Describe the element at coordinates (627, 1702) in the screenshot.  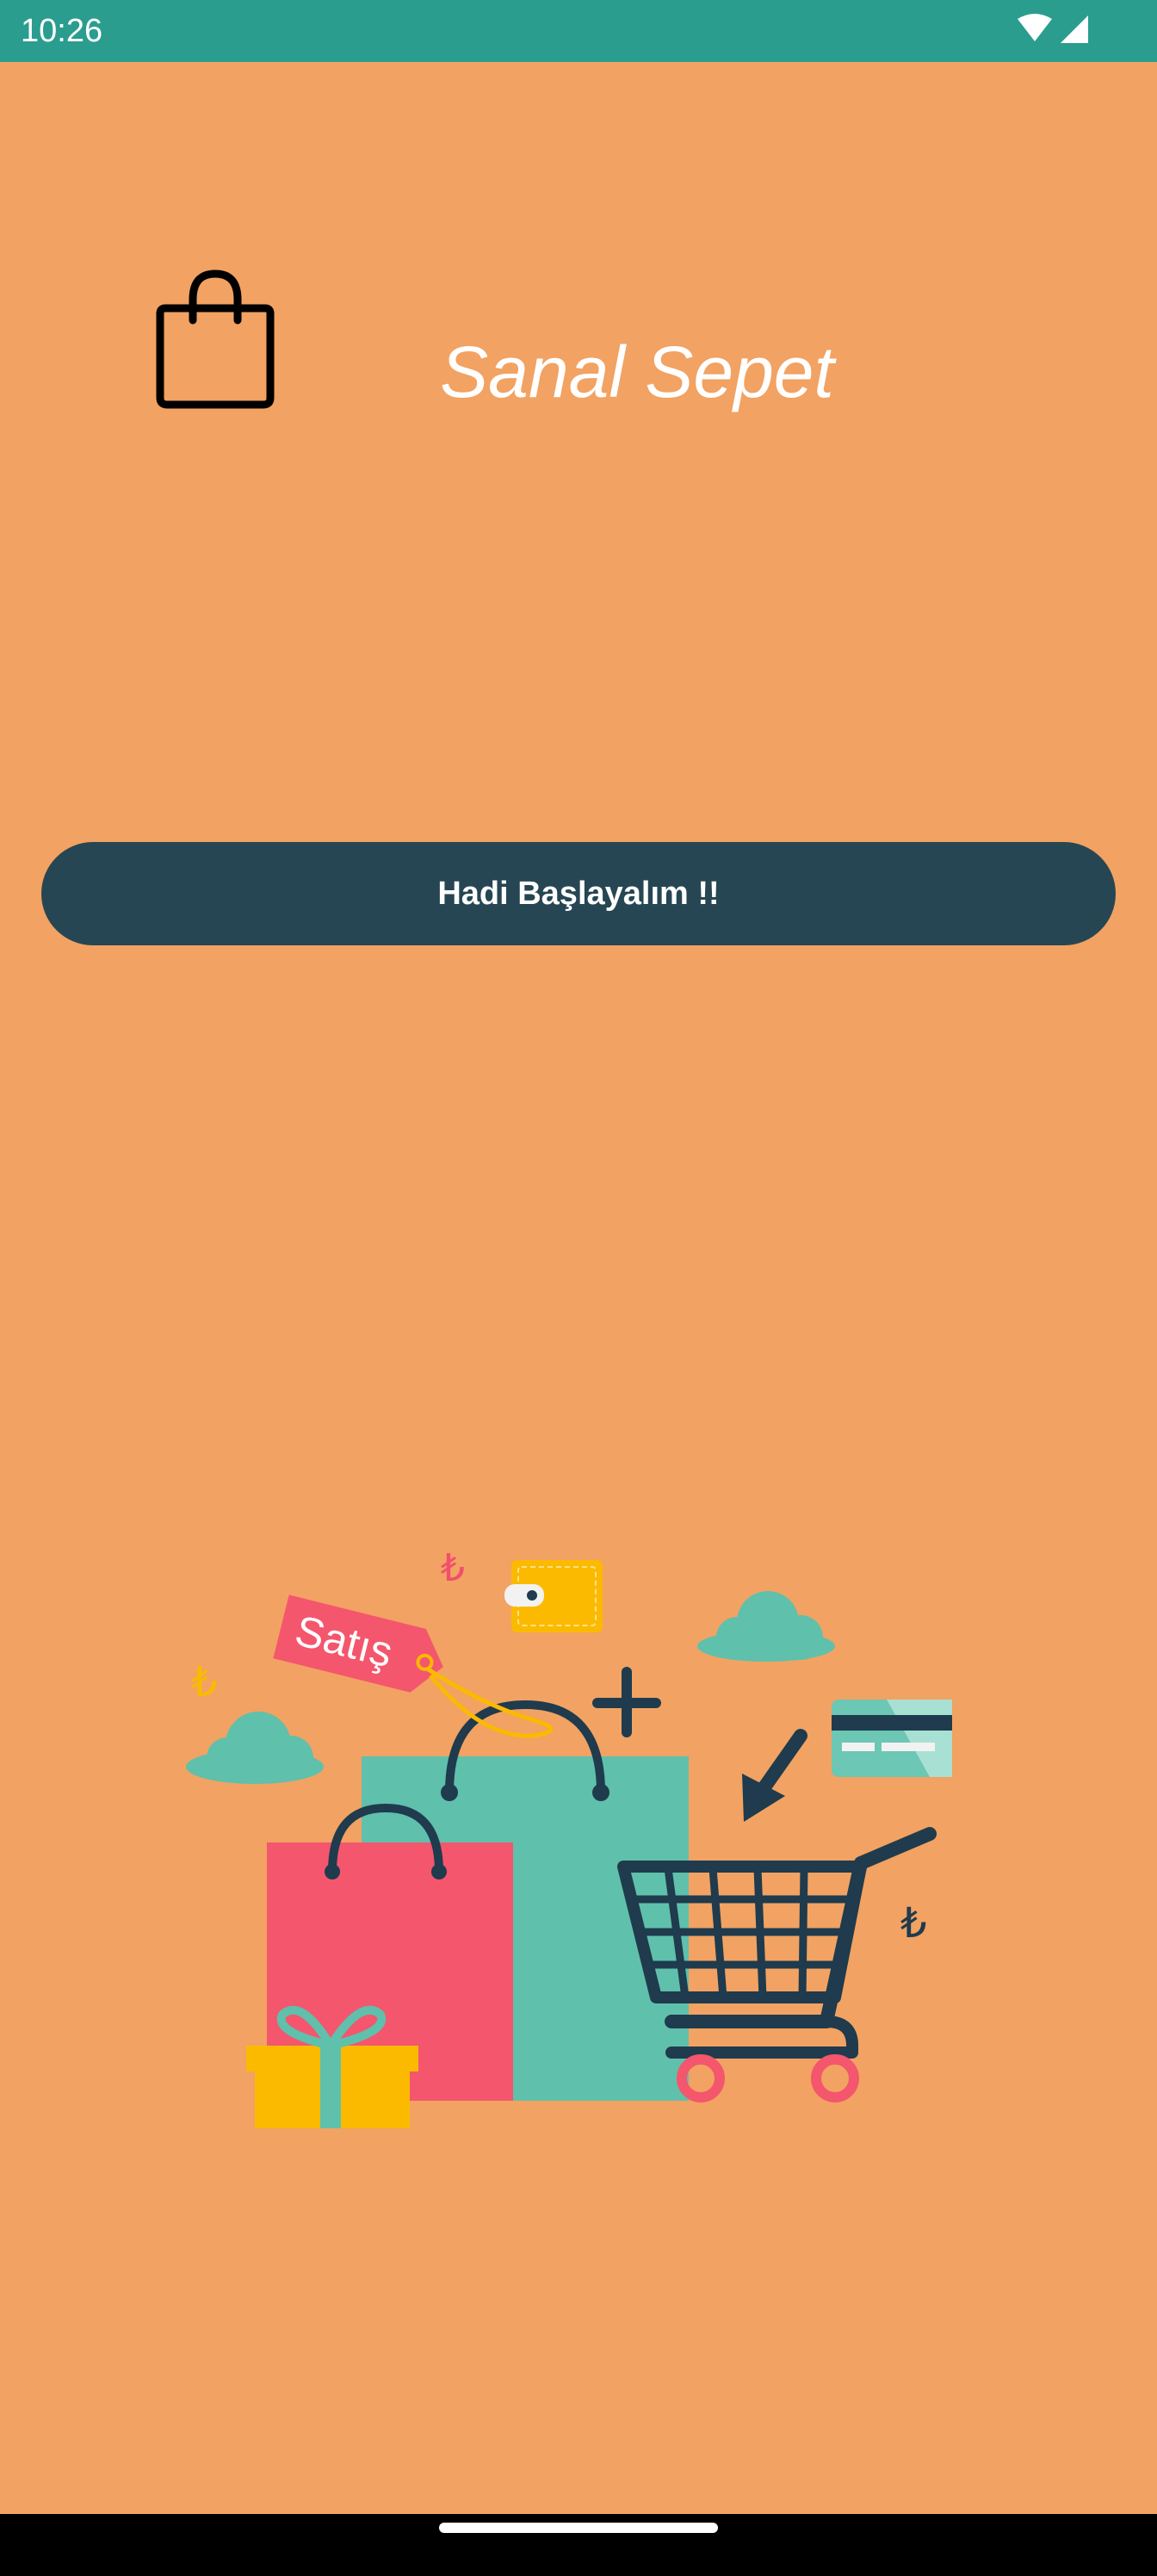
I see `plus-icon` at that location.